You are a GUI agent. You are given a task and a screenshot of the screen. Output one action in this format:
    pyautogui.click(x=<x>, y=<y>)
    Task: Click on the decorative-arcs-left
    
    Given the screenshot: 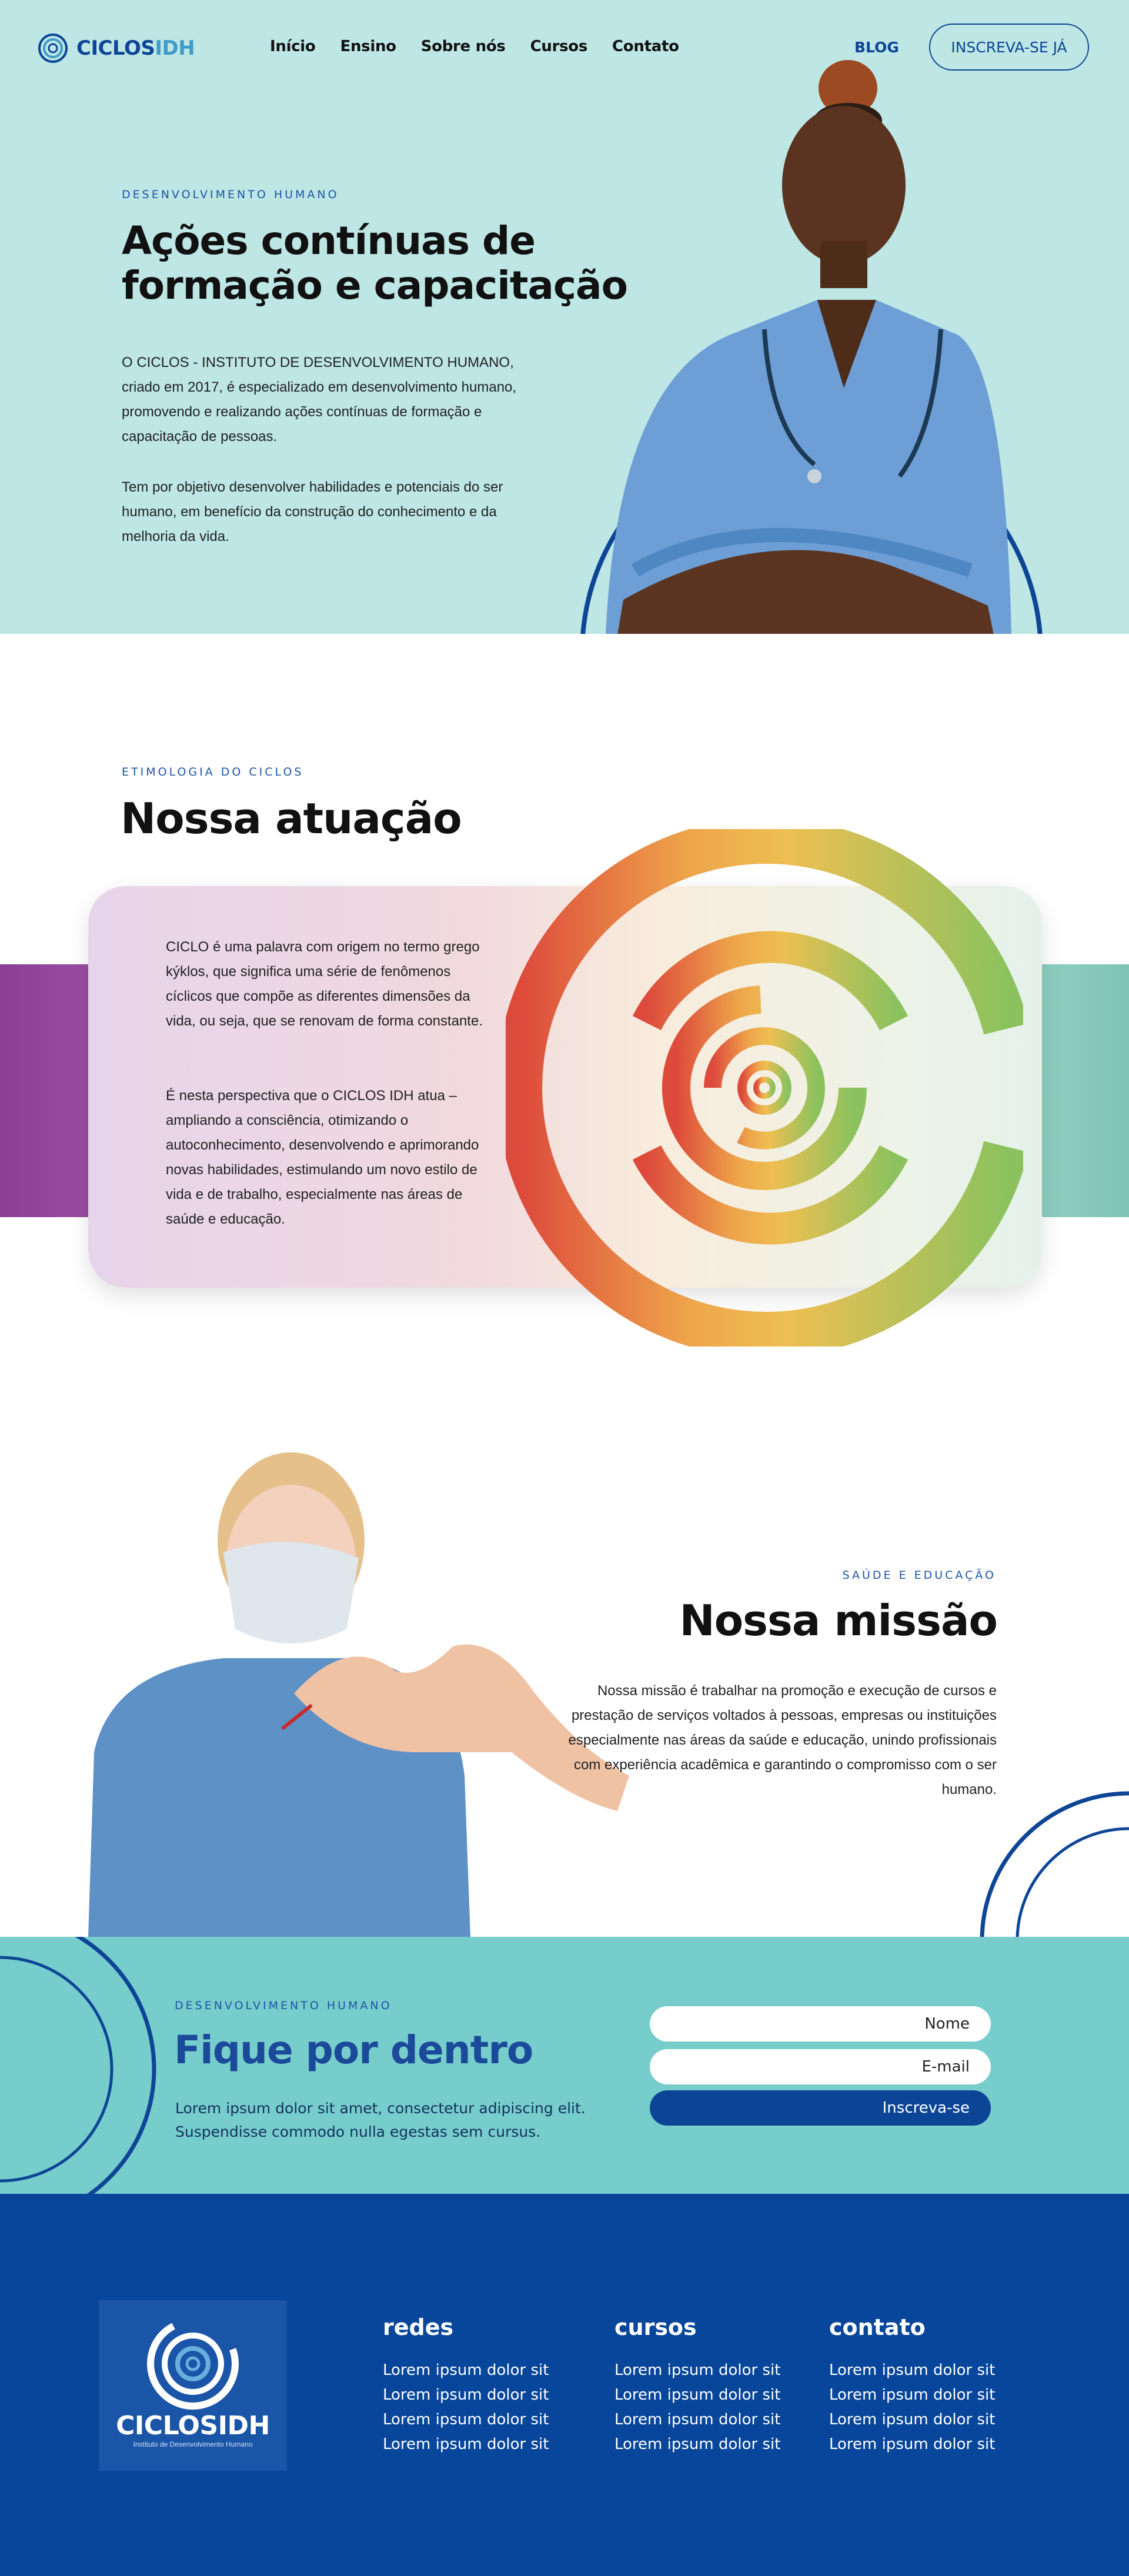 What is the action you would take?
    pyautogui.click(x=78, y=2065)
    